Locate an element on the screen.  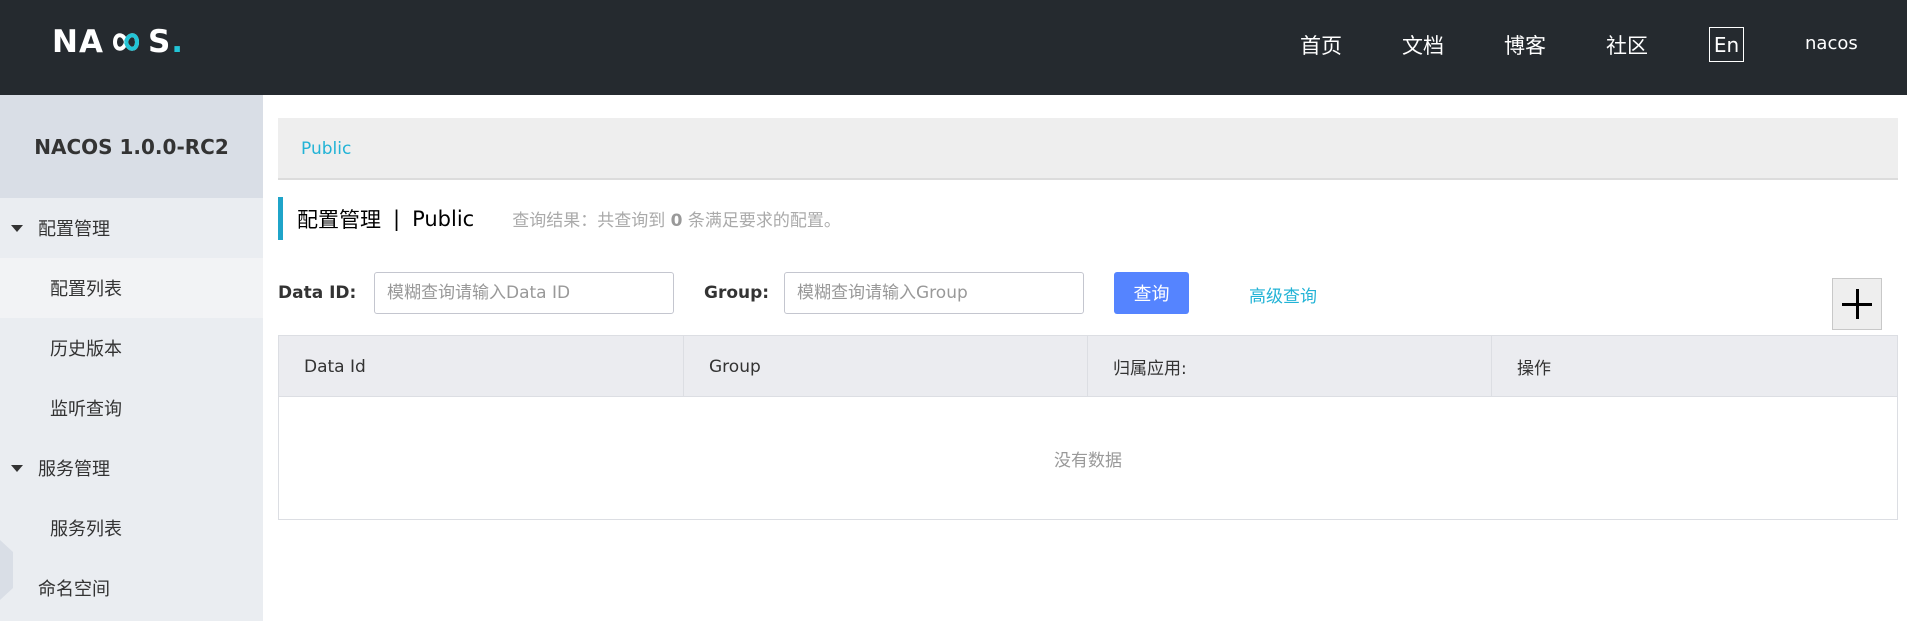
logo-text-left: NA is located at coordinates (78, 42).